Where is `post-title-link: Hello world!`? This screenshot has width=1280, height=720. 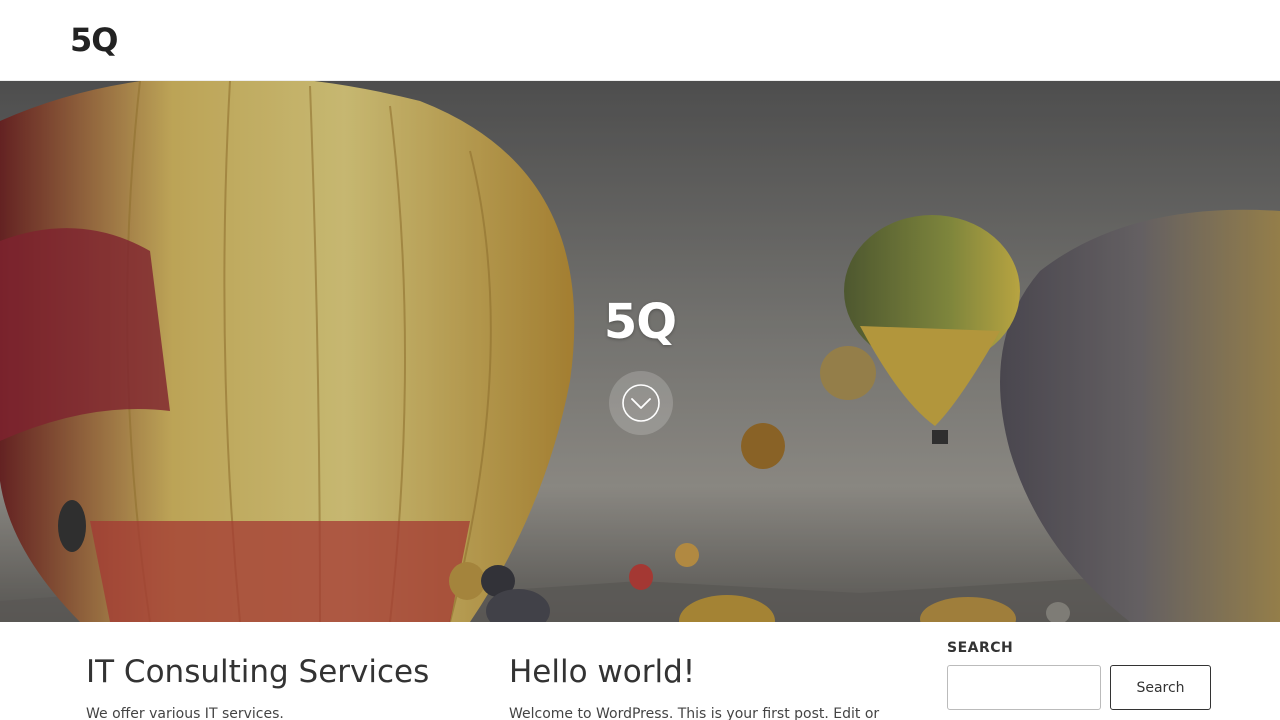
post-title-link: Hello world! is located at coordinates (704, 672).